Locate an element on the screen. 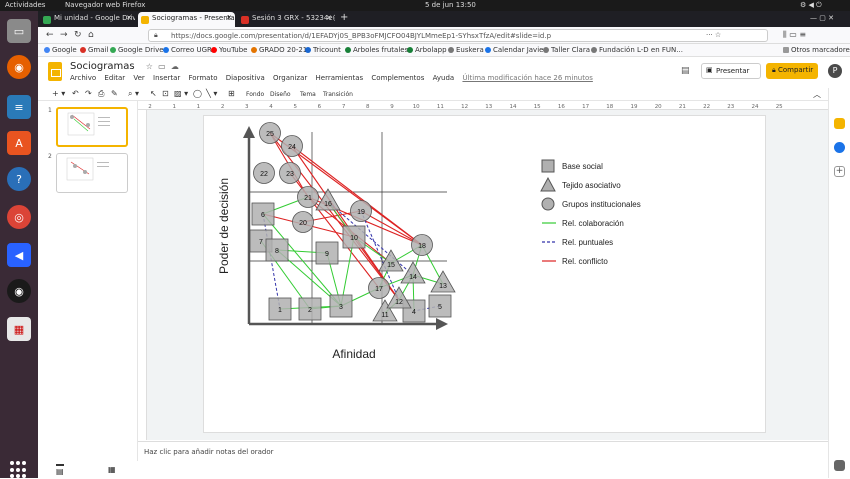  bookmark-grado: GRADO 20-21 is located at coordinates (279, 50).